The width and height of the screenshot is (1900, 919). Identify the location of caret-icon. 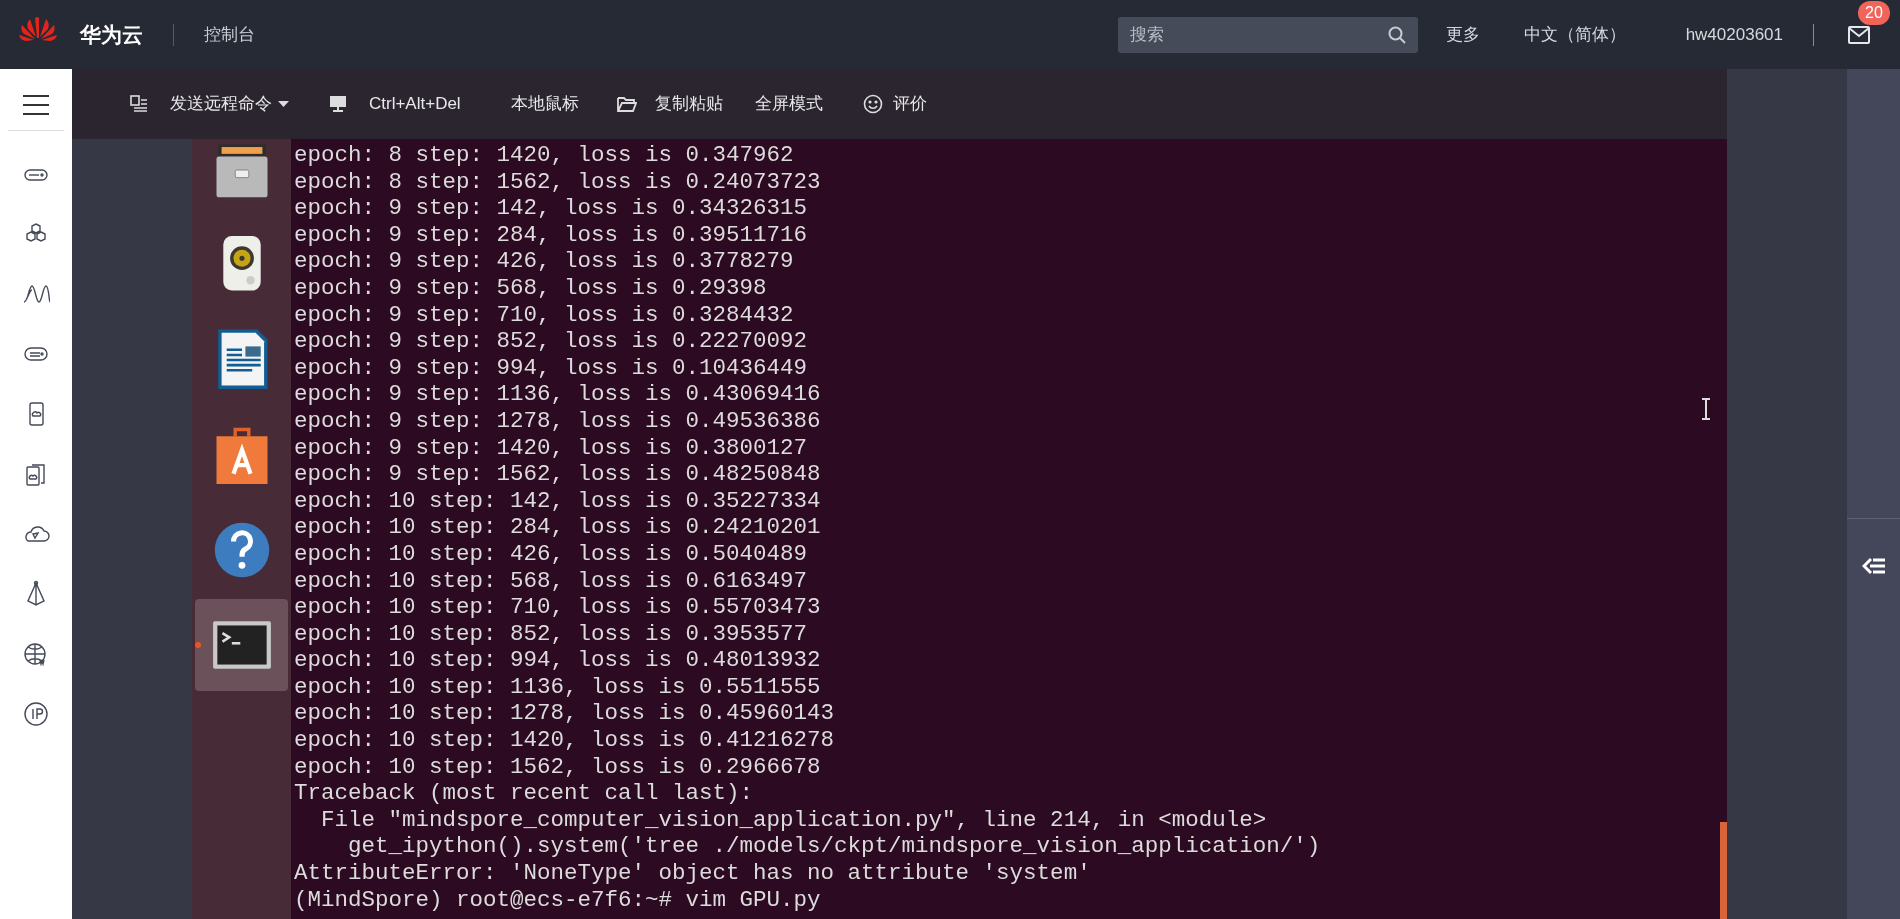
(283, 104).